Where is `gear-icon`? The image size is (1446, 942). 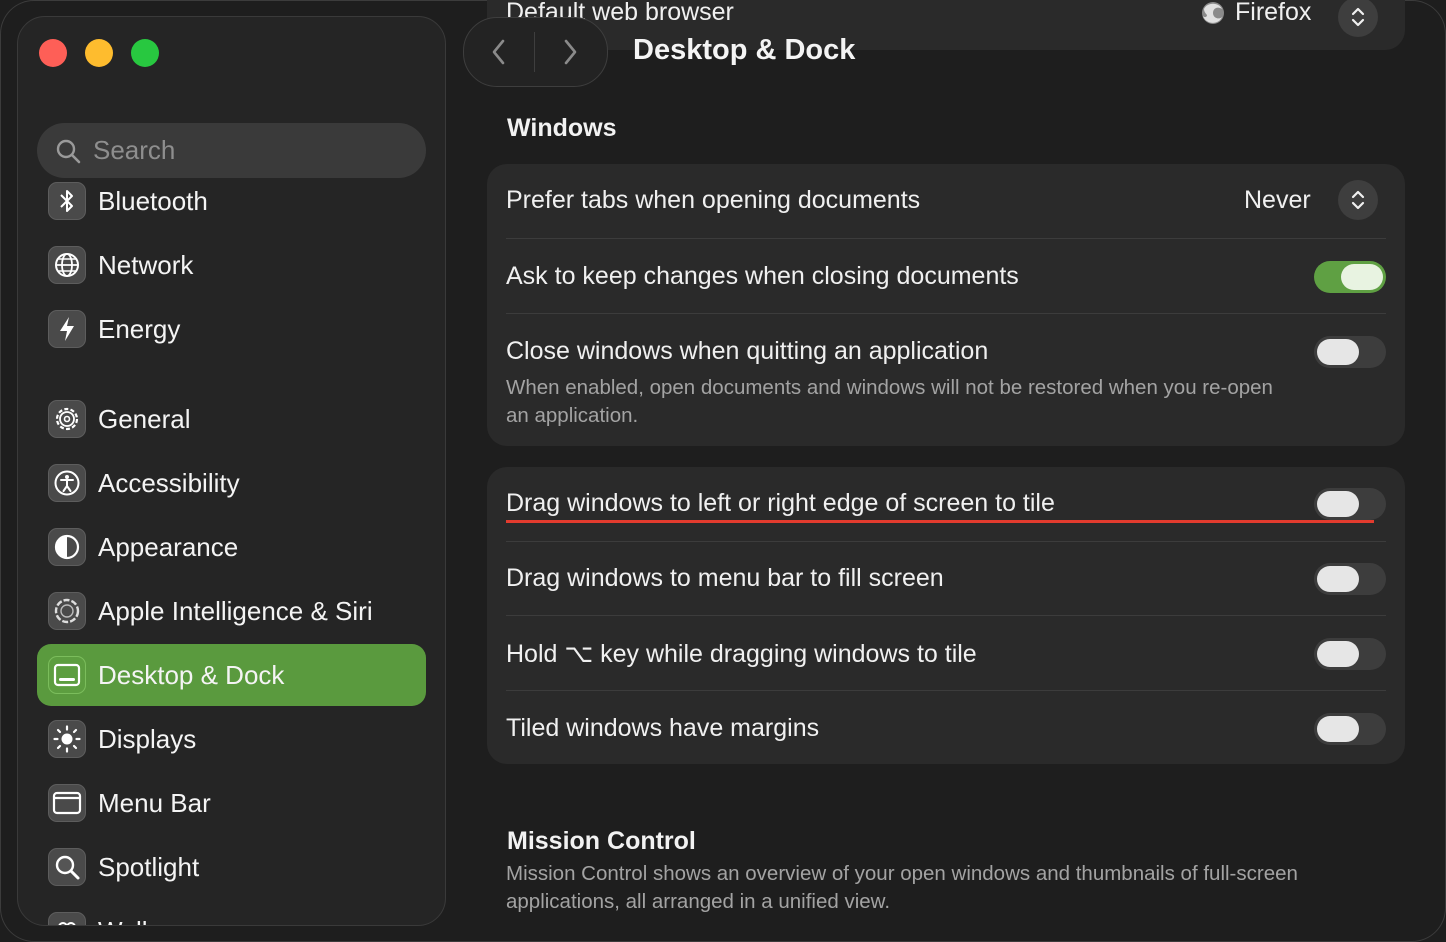 gear-icon is located at coordinates (67, 419).